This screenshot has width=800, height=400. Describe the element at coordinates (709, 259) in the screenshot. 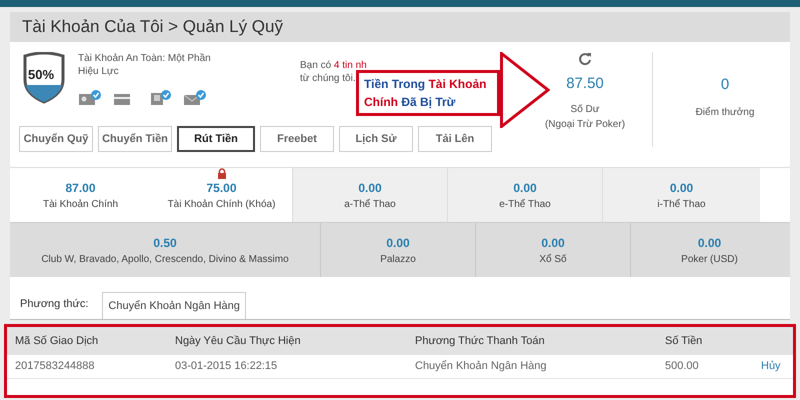

I see `wallet-name: Poker (USD)` at that location.